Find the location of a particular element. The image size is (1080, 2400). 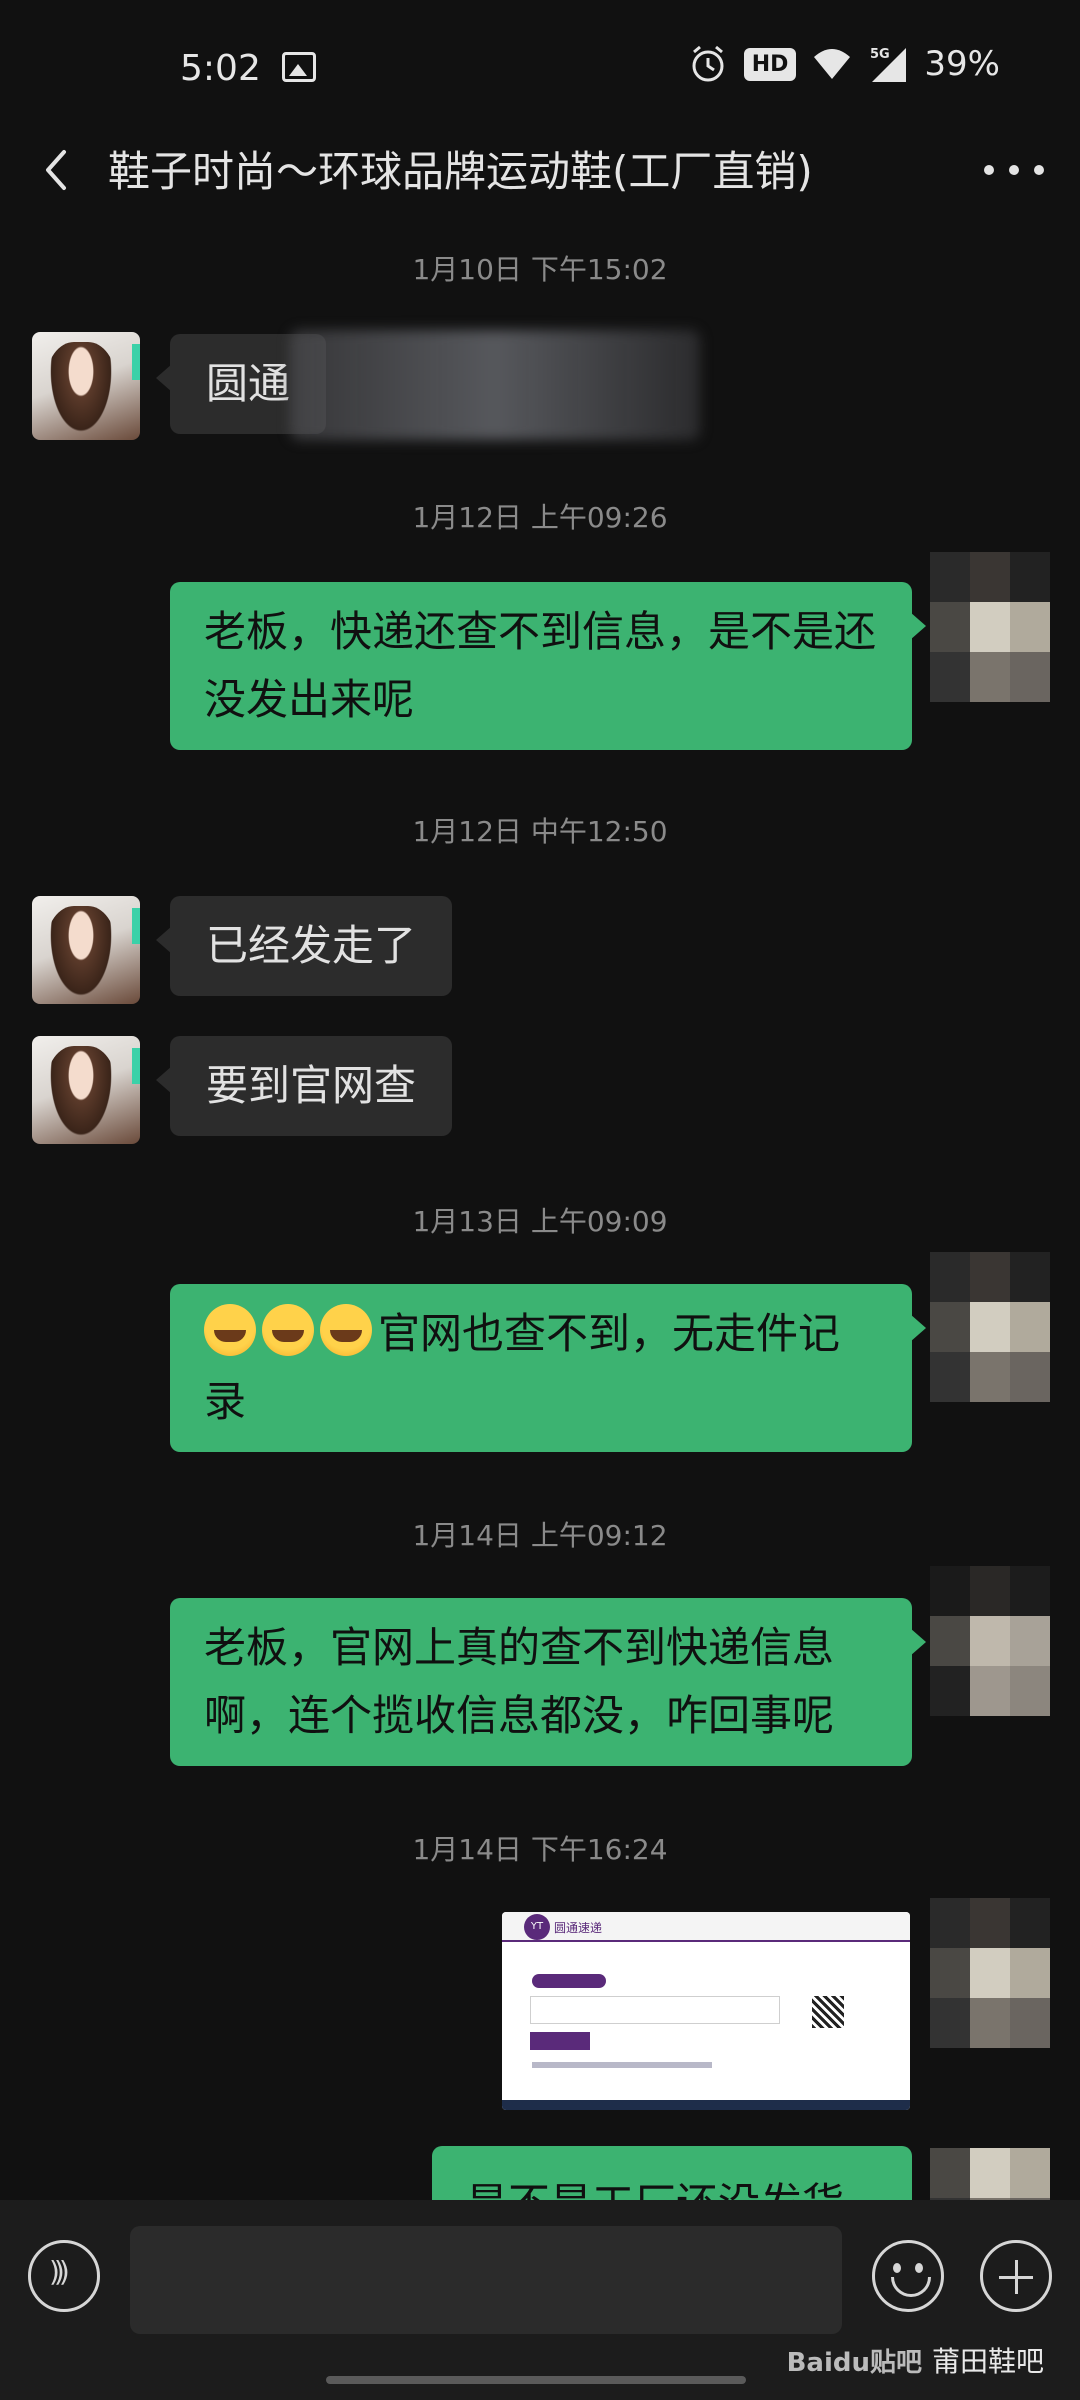

timestamp: 1月12日 上午09:26 is located at coordinates (540, 517).